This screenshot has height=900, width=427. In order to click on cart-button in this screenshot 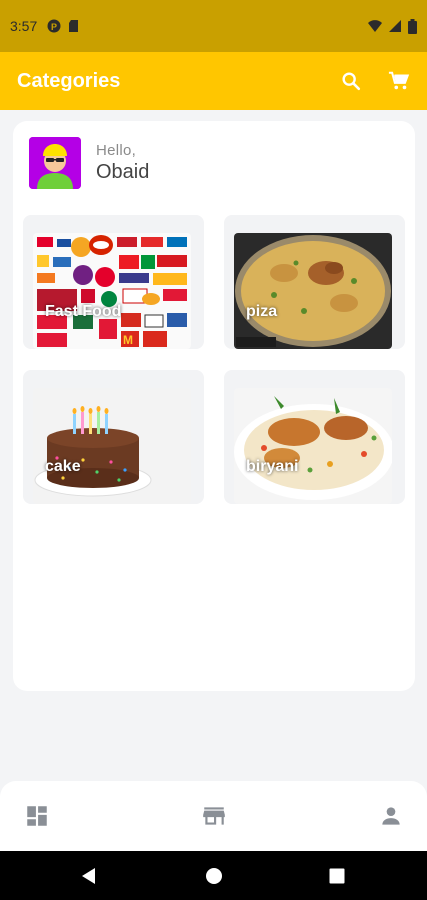, I will do `click(399, 81)`.